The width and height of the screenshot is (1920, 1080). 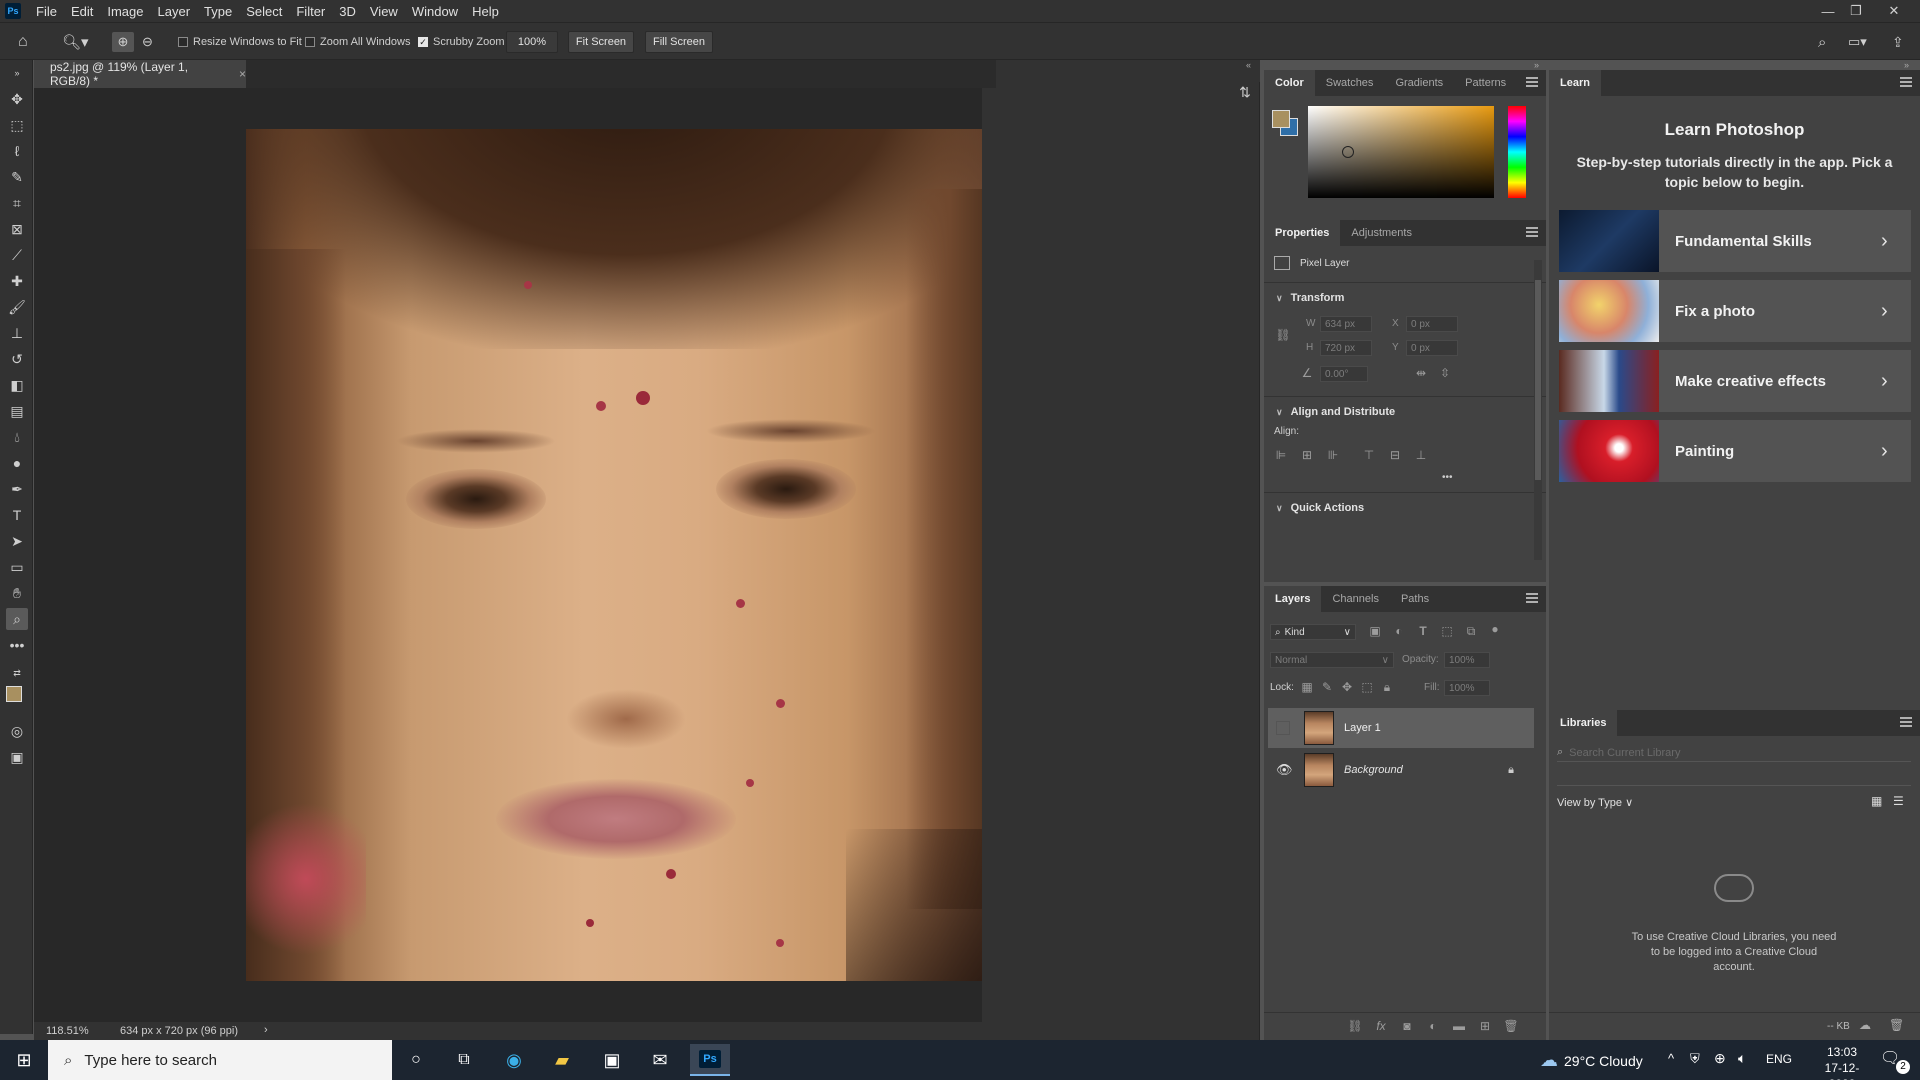 I want to click on lock-transparency-icon: ▦, so click(x=1307, y=687).